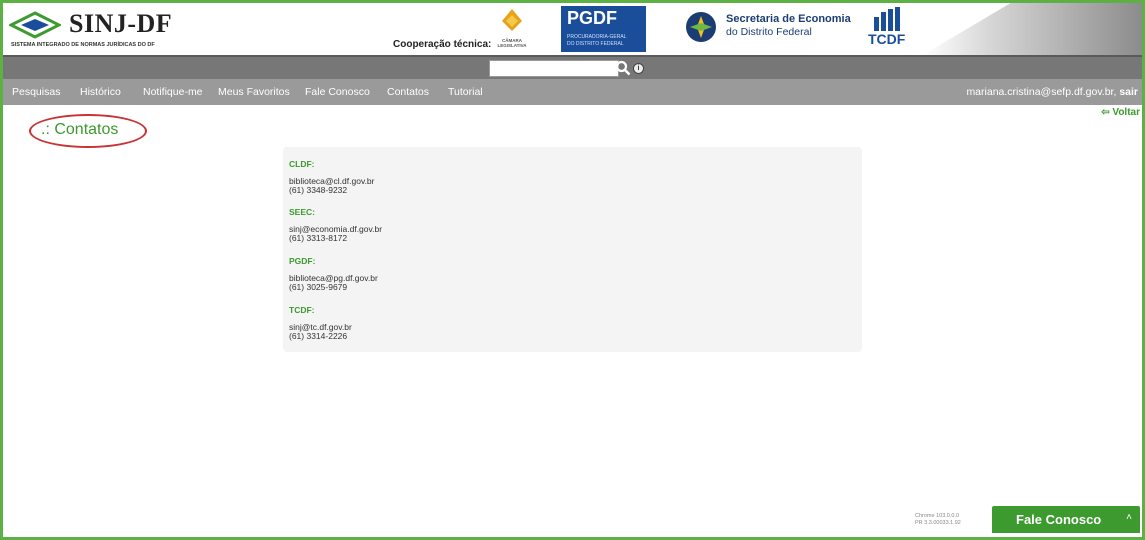 This screenshot has height=540, width=1145. What do you see at coordinates (554, 68) in the screenshot?
I see `search-input` at bounding box center [554, 68].